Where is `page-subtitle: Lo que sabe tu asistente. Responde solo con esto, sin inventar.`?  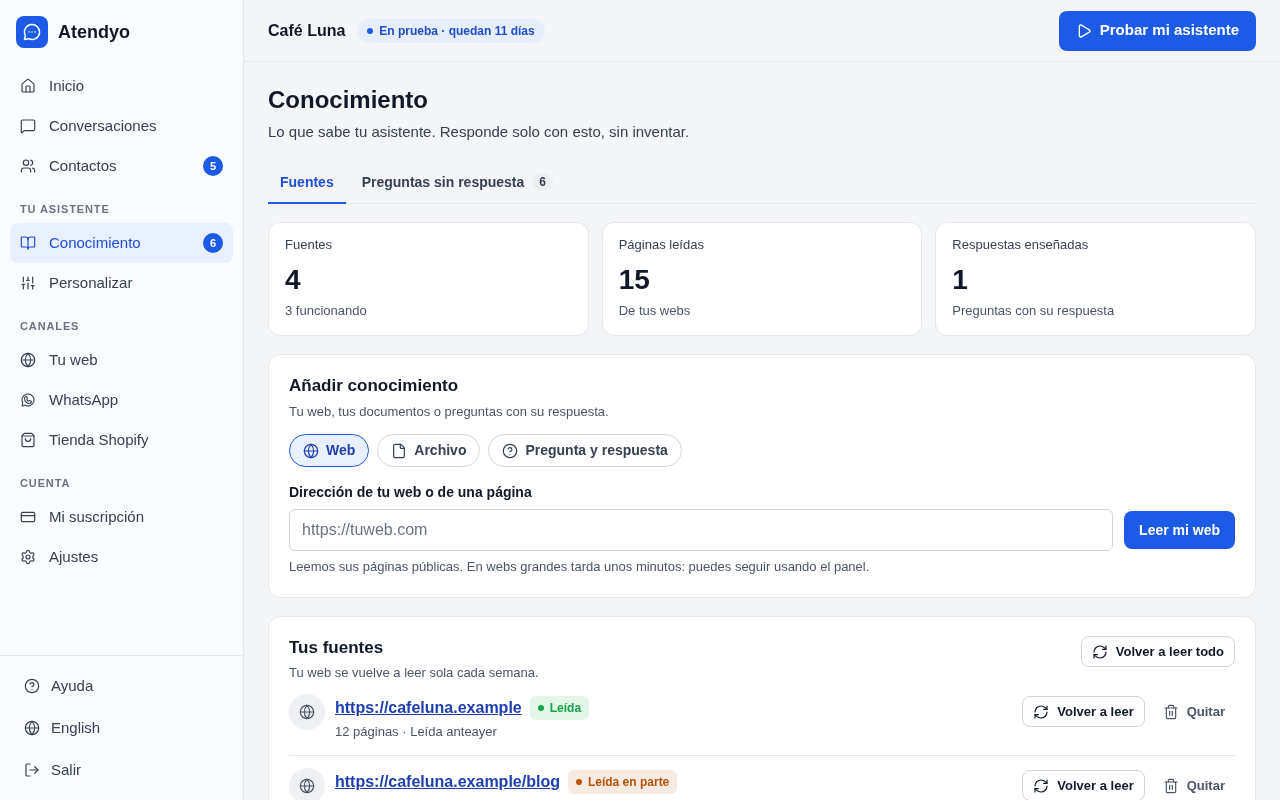
page-subtitle: Lo que sabe tu asistente. Responde solo con esto, sin inventar. is located at coordinates (479, 132).